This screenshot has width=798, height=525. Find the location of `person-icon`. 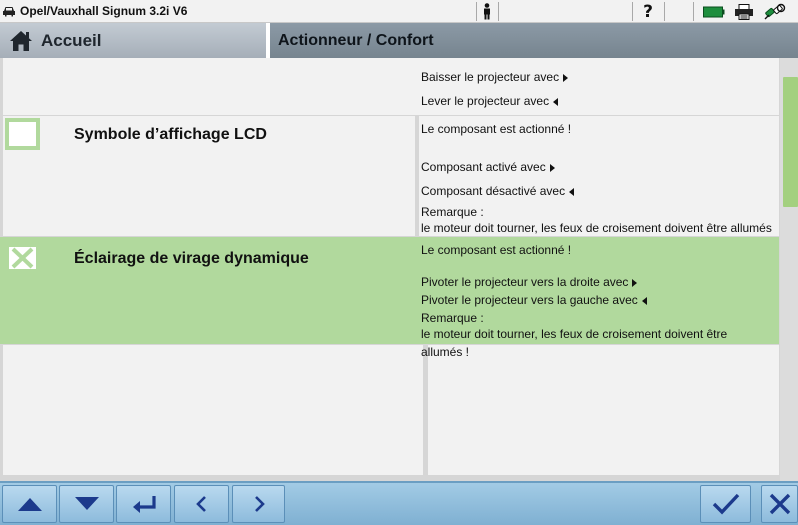

person-icon is located at coordinates (487, 11).